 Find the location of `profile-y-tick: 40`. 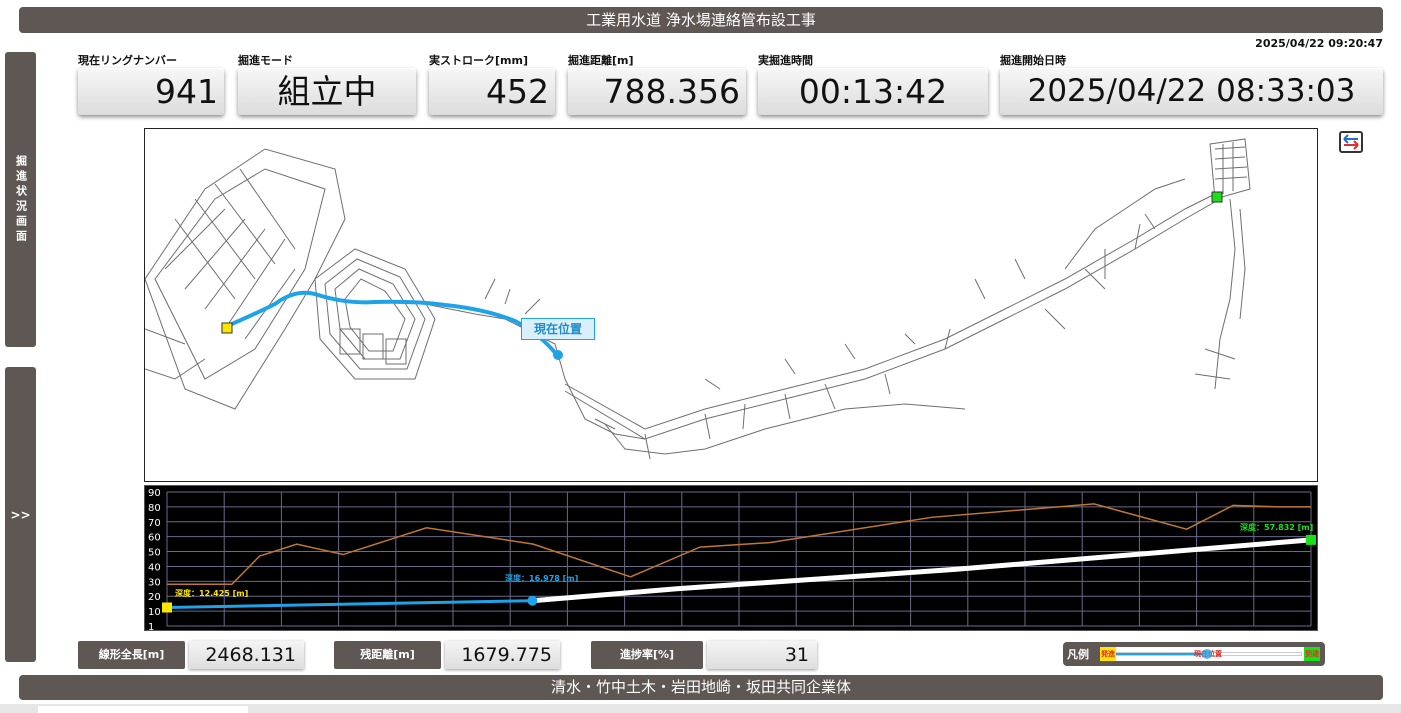

profile-y-tick: 40 is located at coordinates (154, 567).